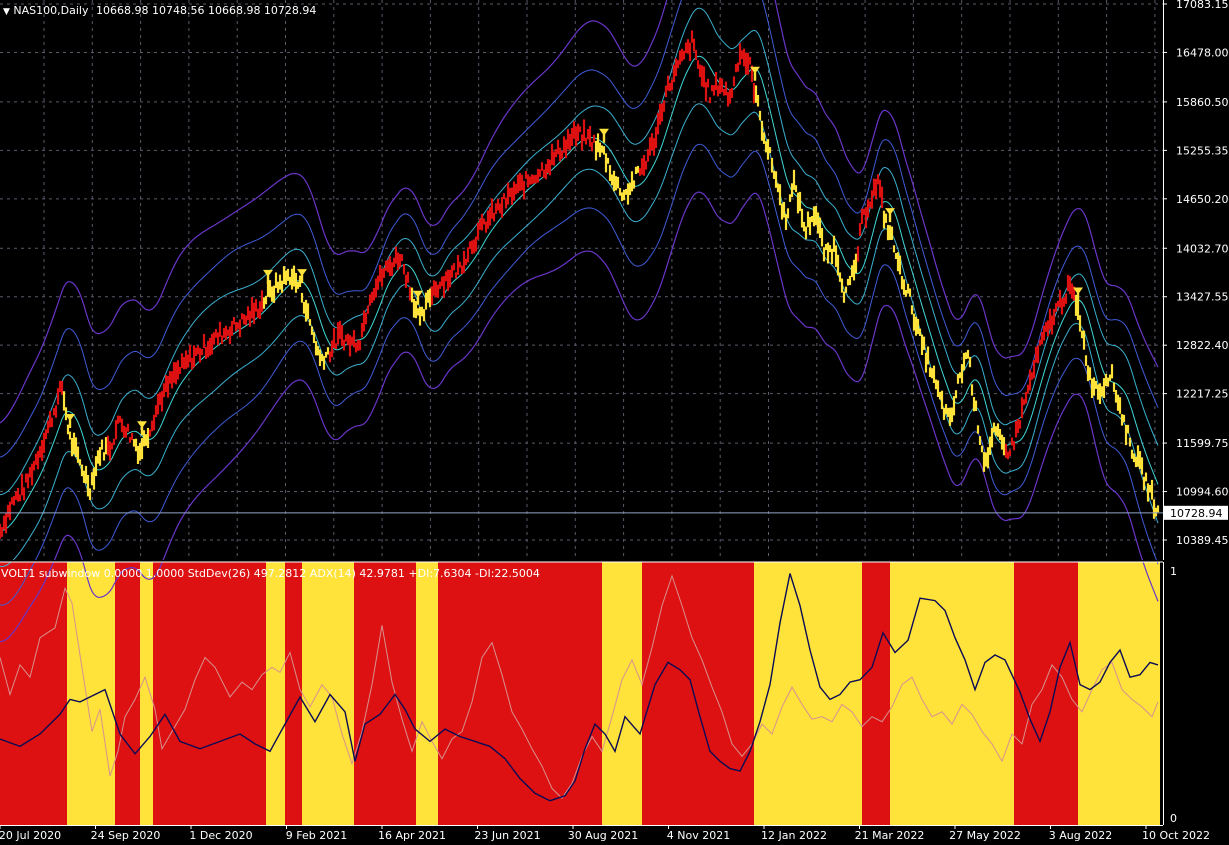 The width and height of the screenshot is (1229, 845). I want to click on y-tick-label: 11599.75, so click(1202, 443).